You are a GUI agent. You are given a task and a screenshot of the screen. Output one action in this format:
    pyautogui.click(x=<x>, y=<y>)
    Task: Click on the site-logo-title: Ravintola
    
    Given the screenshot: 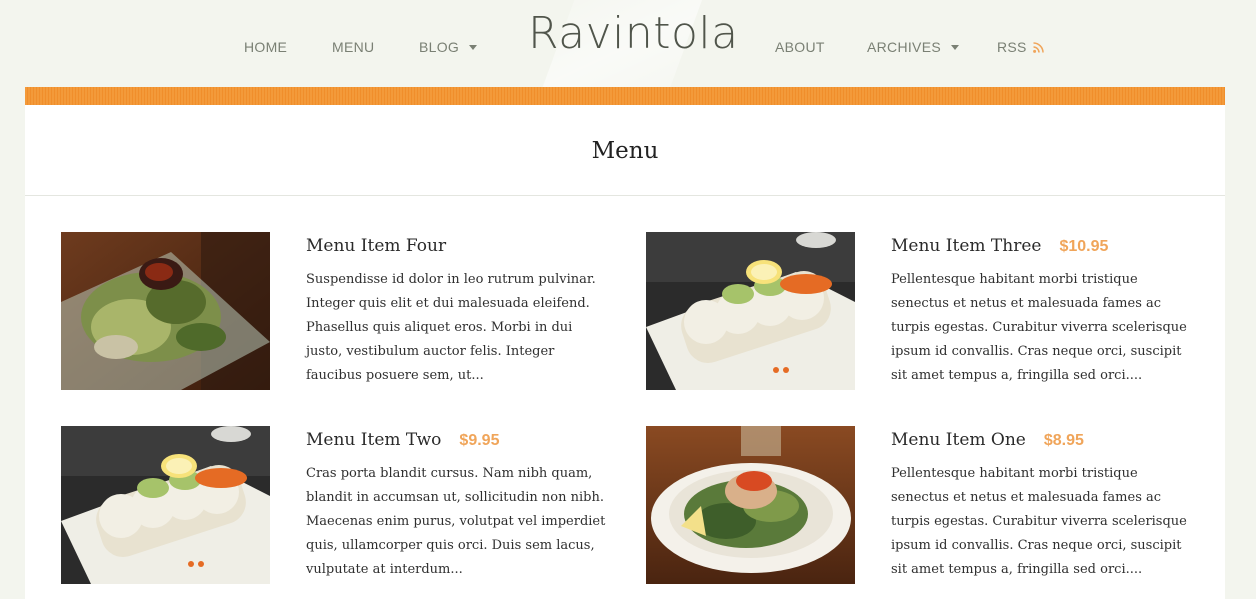 What is the action you would take?
    pyautogui.click(x=633, y=33)
    